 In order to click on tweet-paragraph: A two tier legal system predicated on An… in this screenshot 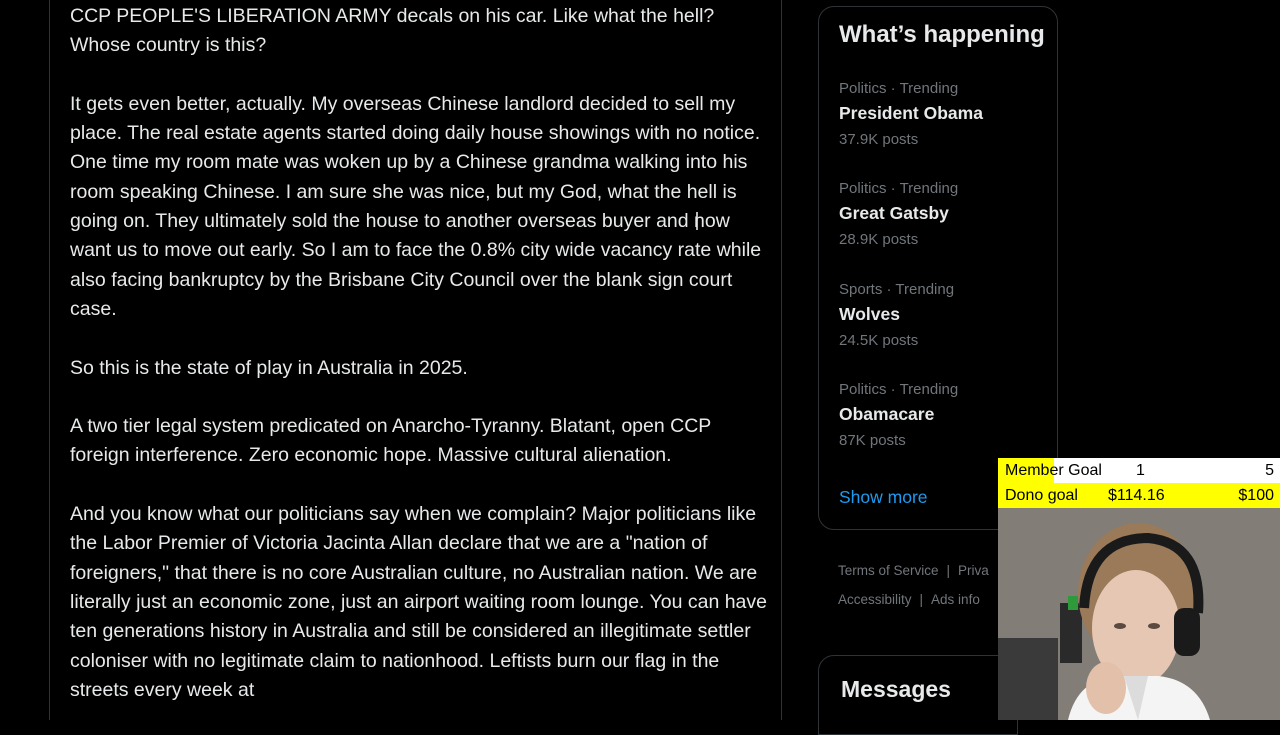, I will do `click(390, 441)`.